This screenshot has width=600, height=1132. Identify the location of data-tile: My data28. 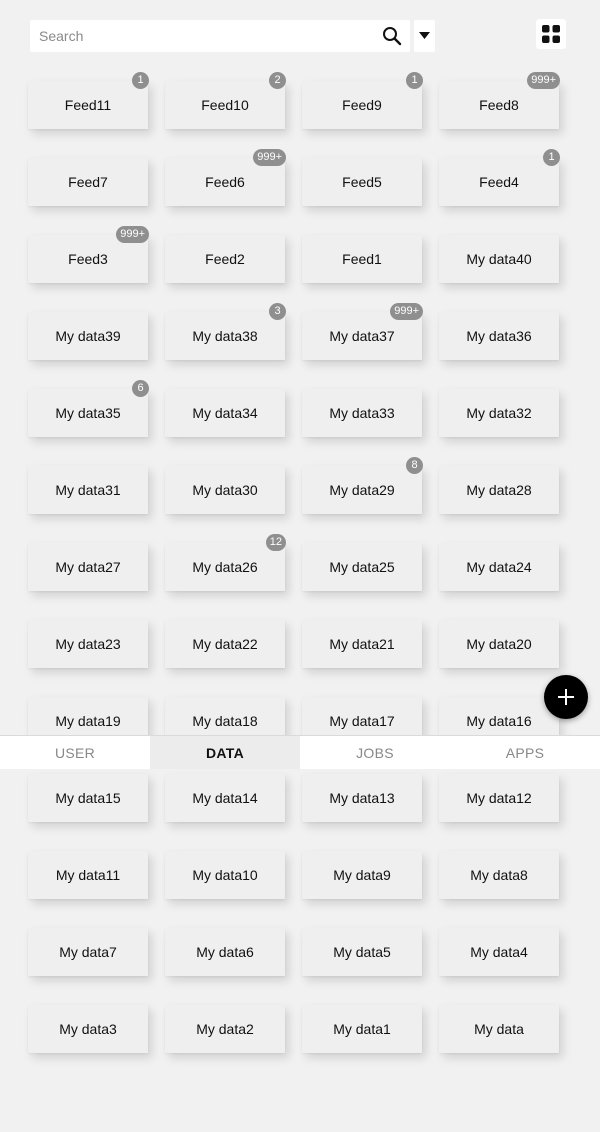
(499, 490).